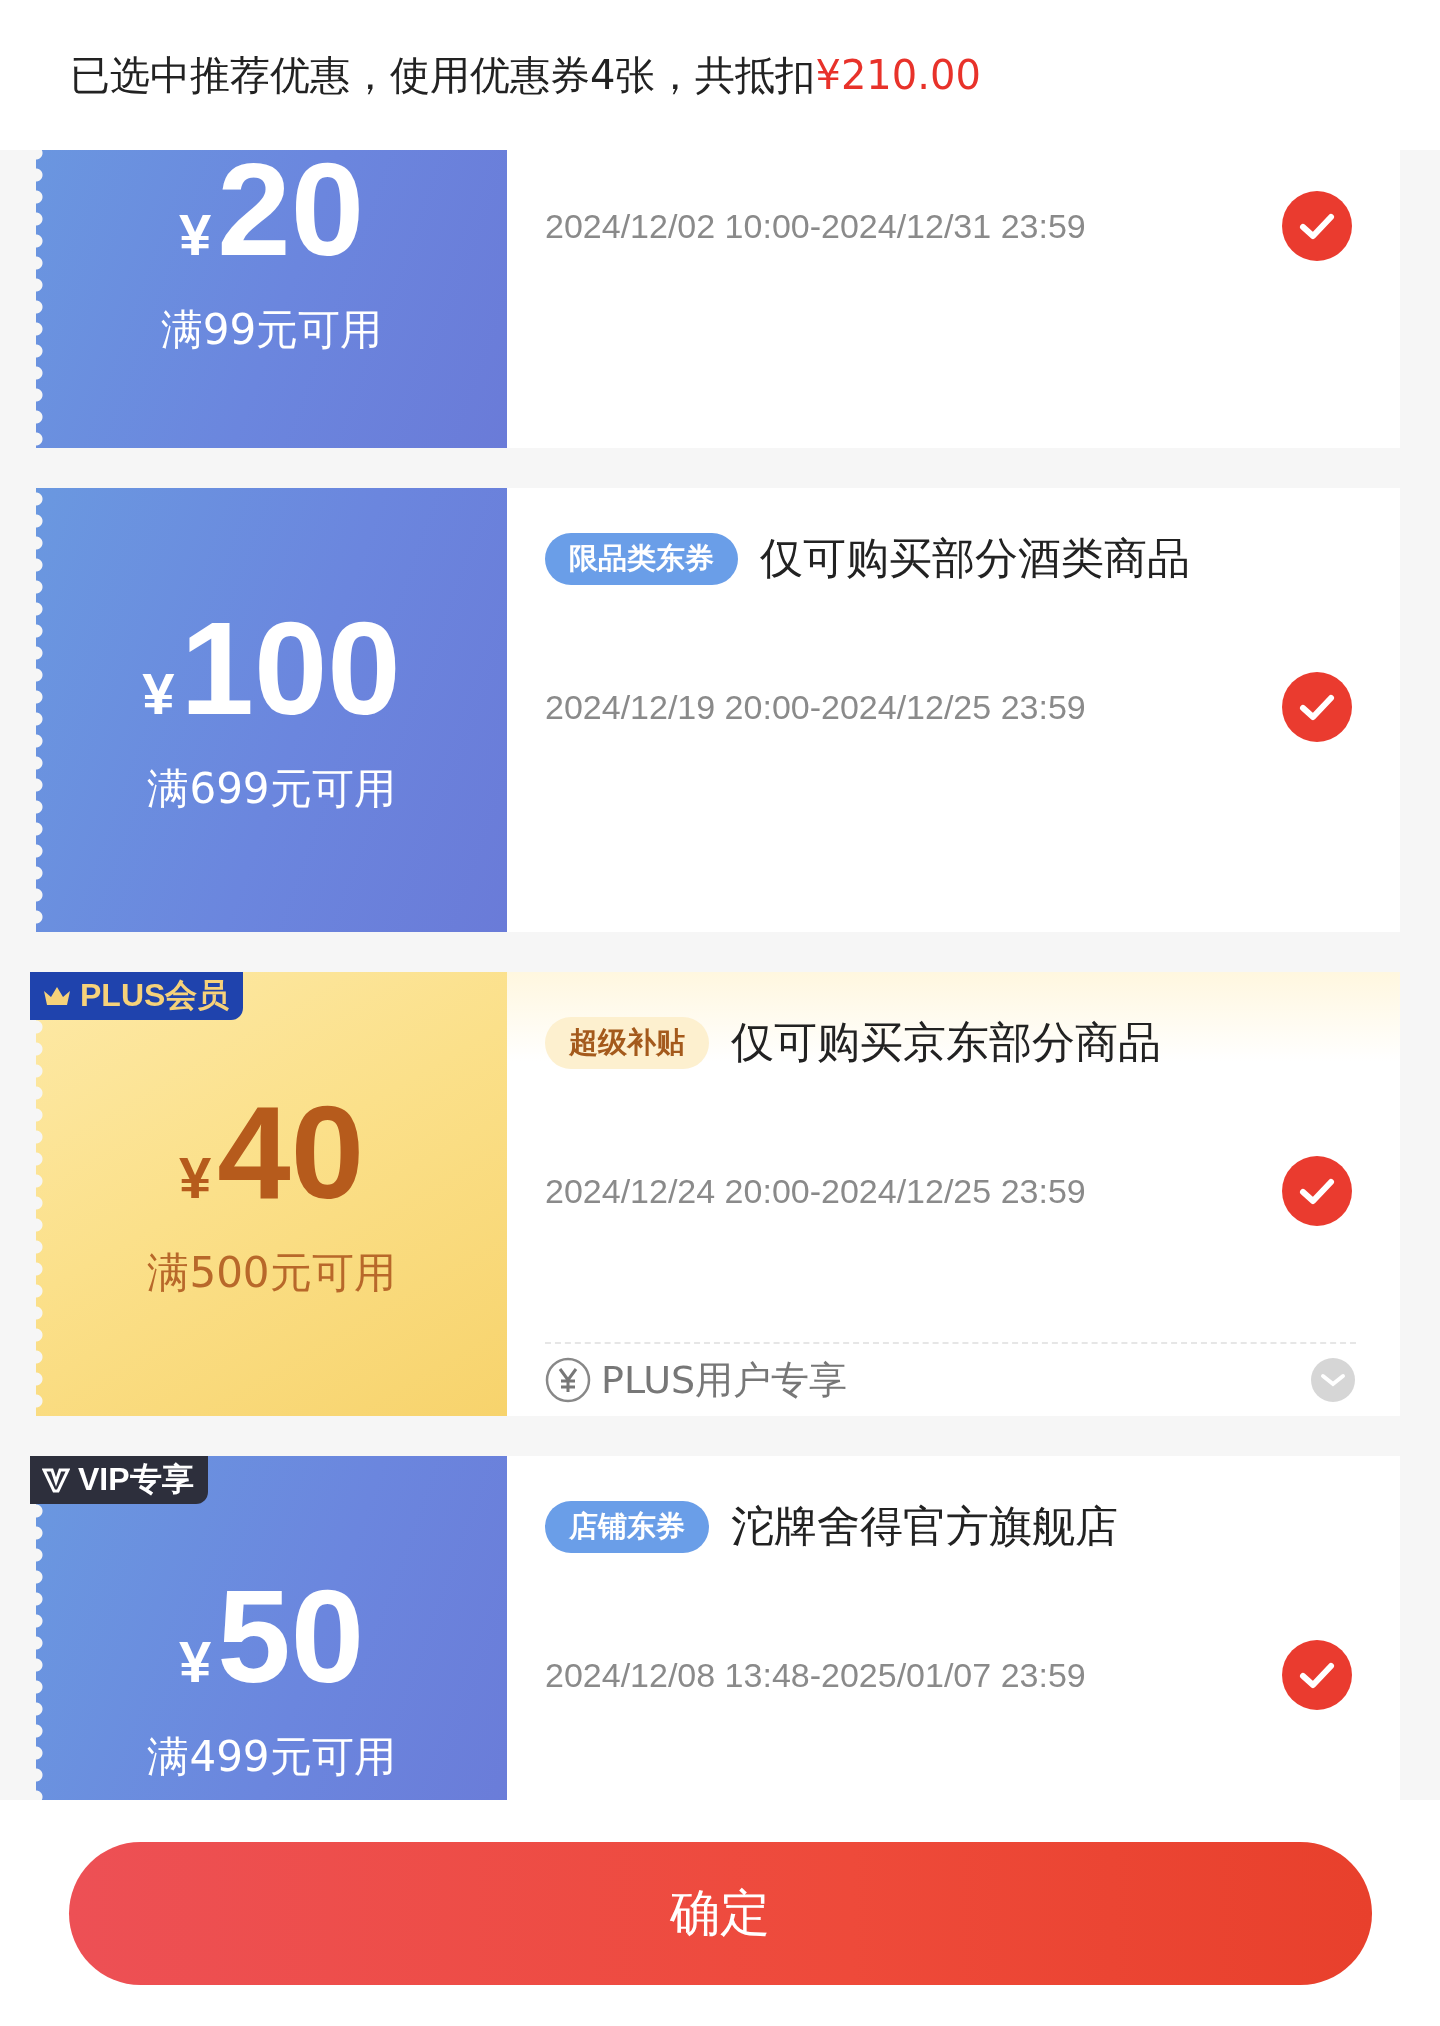  Describe the element at coordinates (946, 1042) in the screenshot. I see `coupon-title: 仅可购买京东部分商品` at that location.